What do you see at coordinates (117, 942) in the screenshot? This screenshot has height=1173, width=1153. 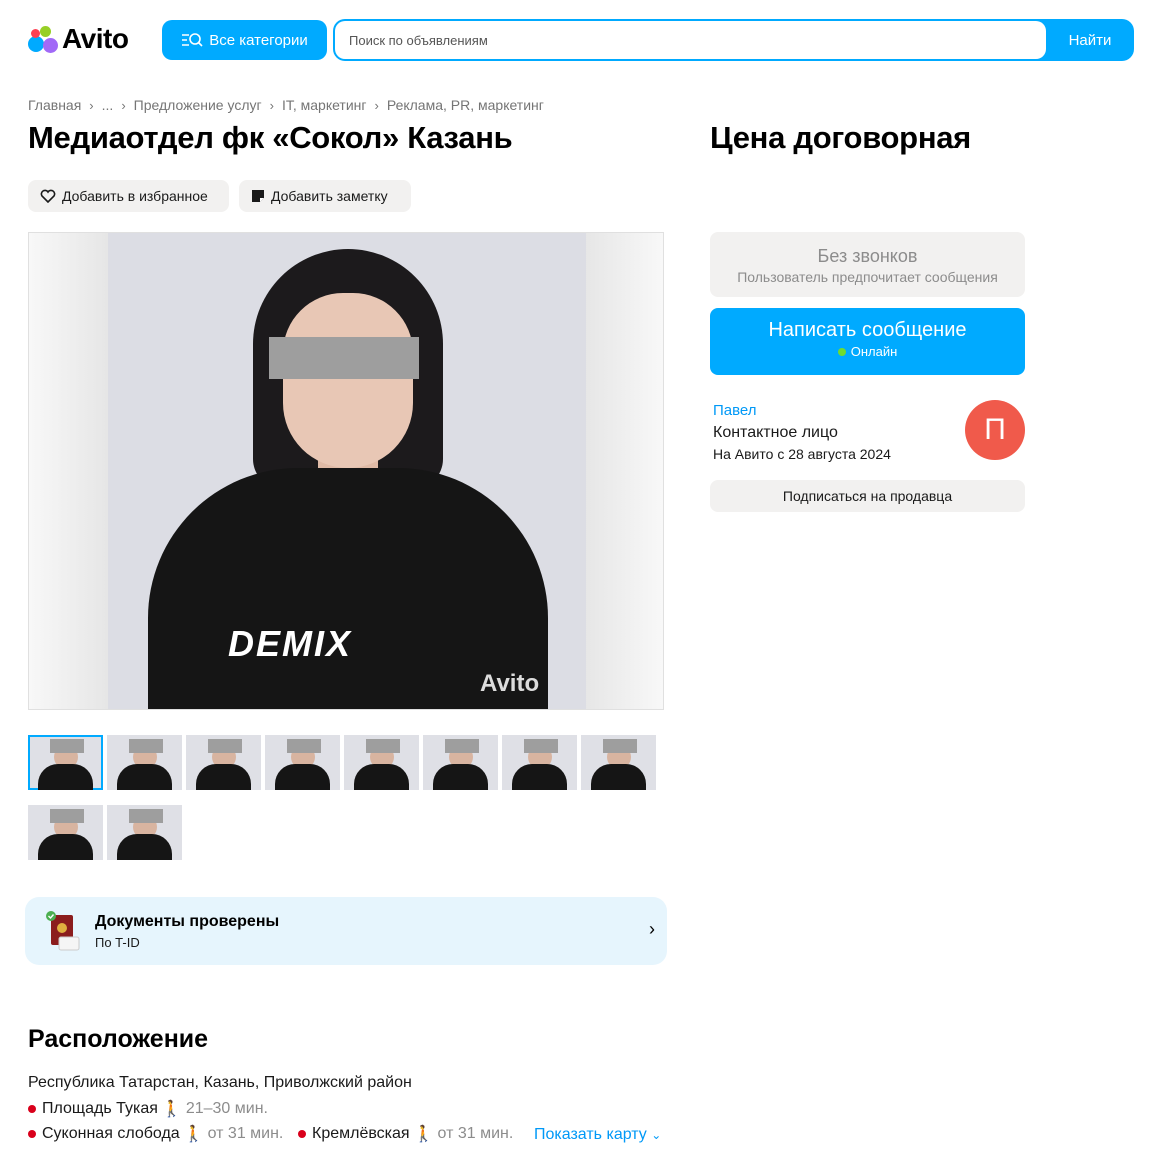 I see `docs-subtitle: По T-ID` at bounding box center [117, 942].